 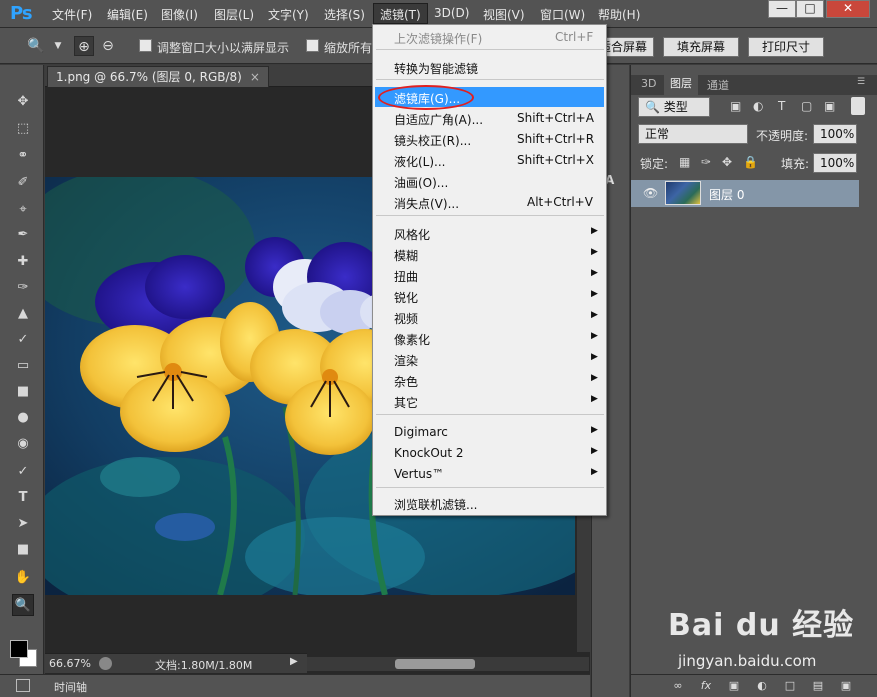 I want to click on zoom-in-icon: ⊕, so click(x=84, y=46).